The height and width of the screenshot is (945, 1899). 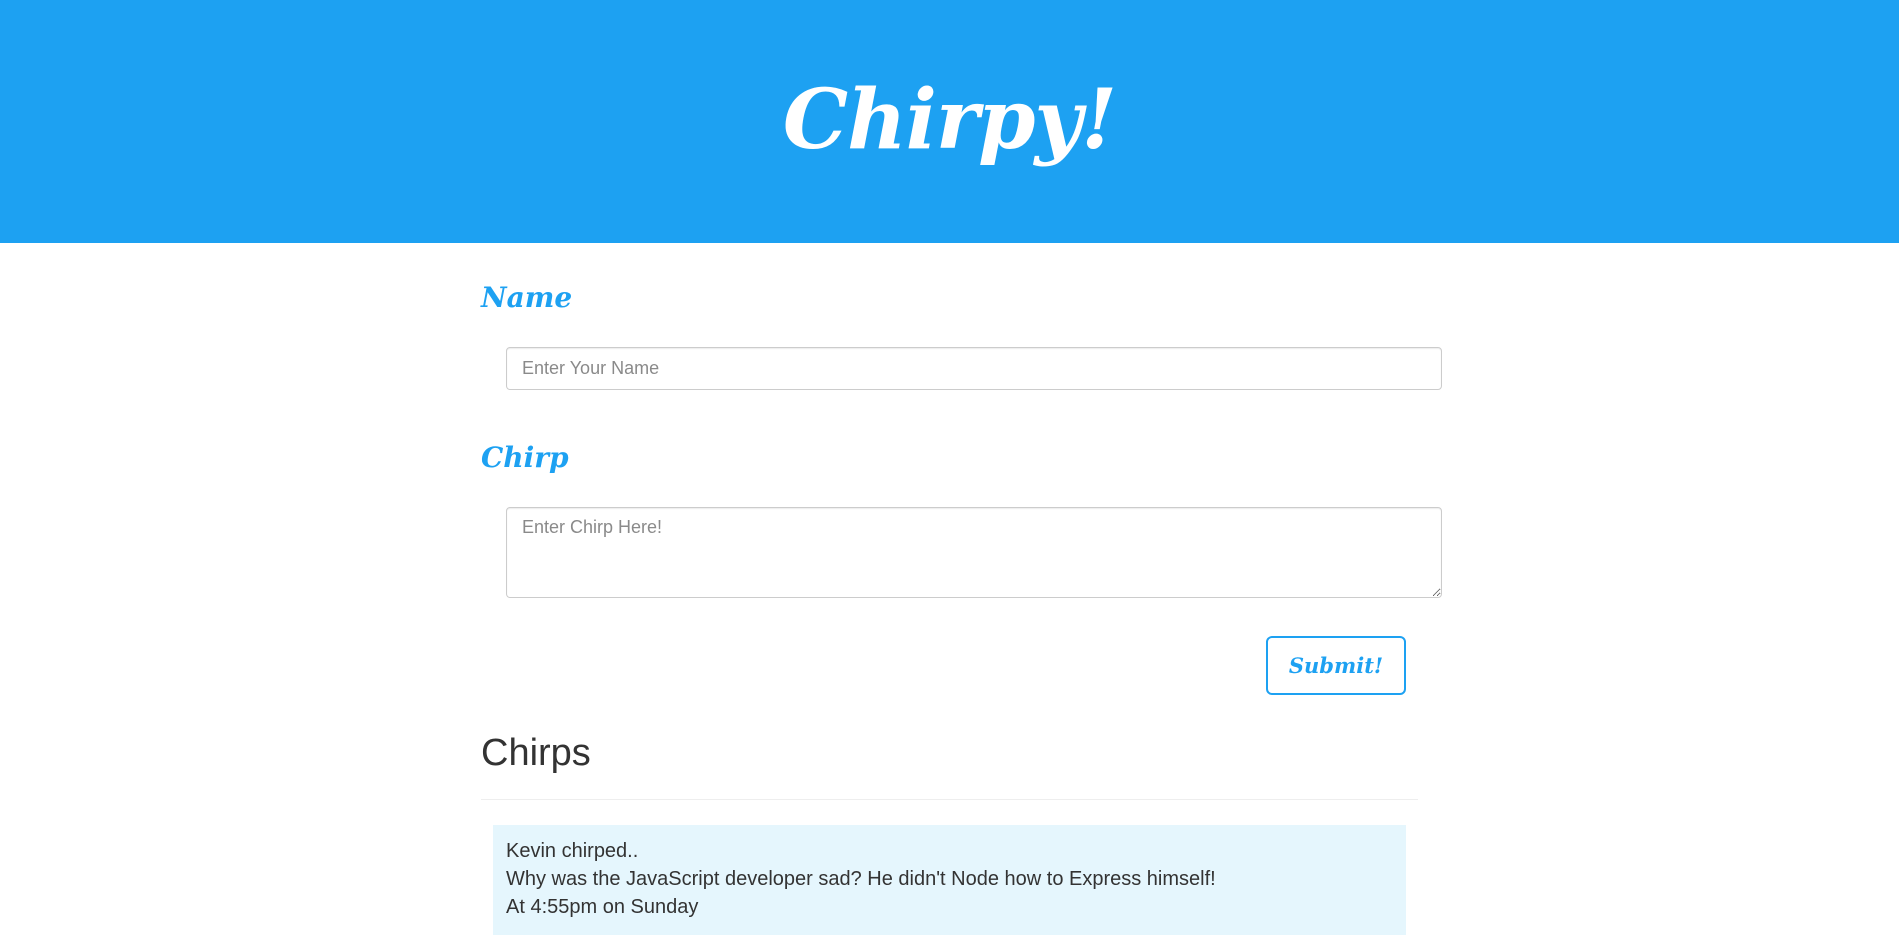 What do you see at coordinates (536, 753) in the screenshot?
I see `chirps-heading: Chirps` at bounding box center [536, 753].